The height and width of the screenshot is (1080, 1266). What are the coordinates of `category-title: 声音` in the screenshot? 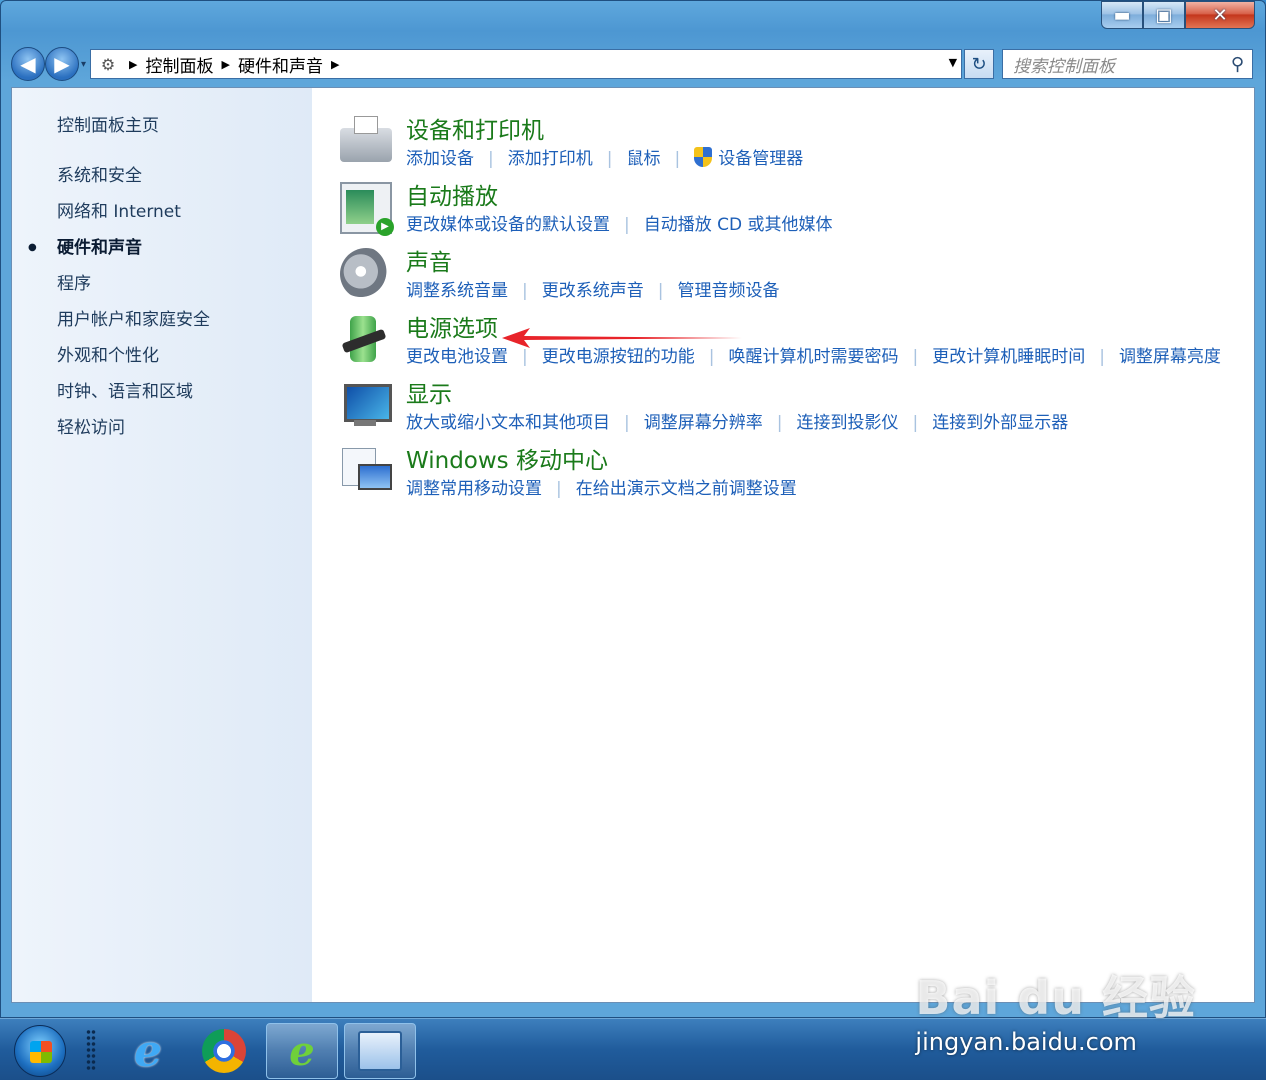 It's located at (830, 263).